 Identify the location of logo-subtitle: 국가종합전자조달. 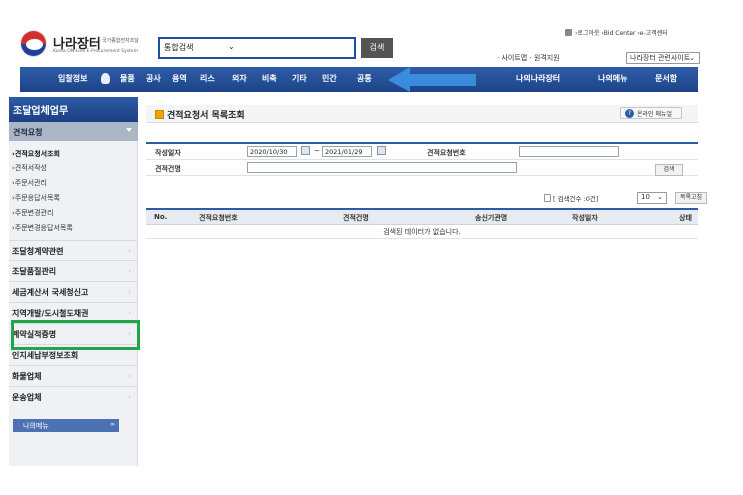
(120, 41).